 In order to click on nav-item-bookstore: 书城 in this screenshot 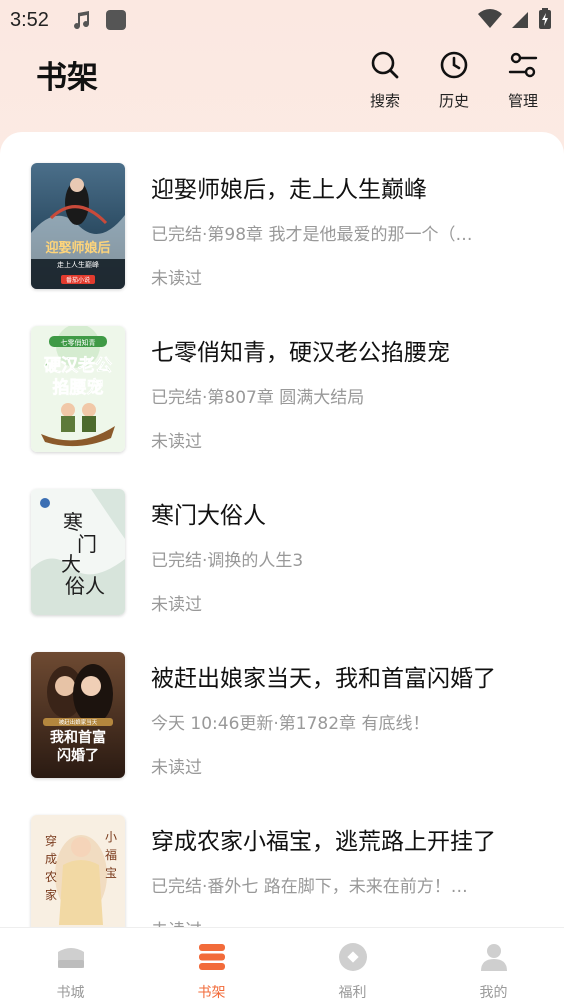, I will do `click(70, 966)`.